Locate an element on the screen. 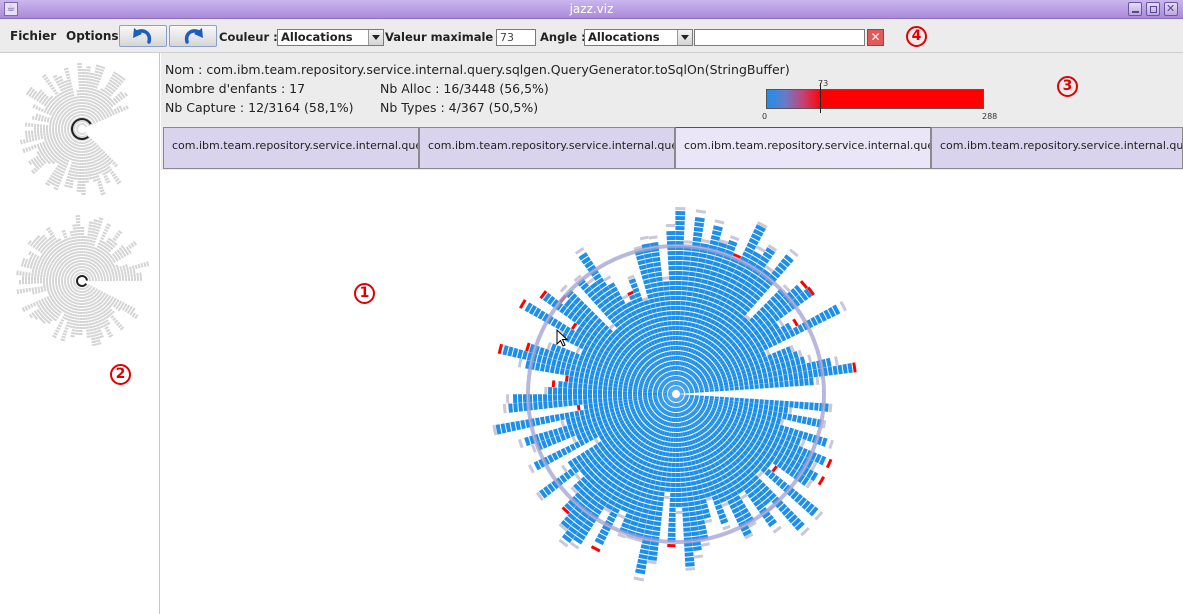  scale-value-label: 73 is located at coordinates (823, 83).